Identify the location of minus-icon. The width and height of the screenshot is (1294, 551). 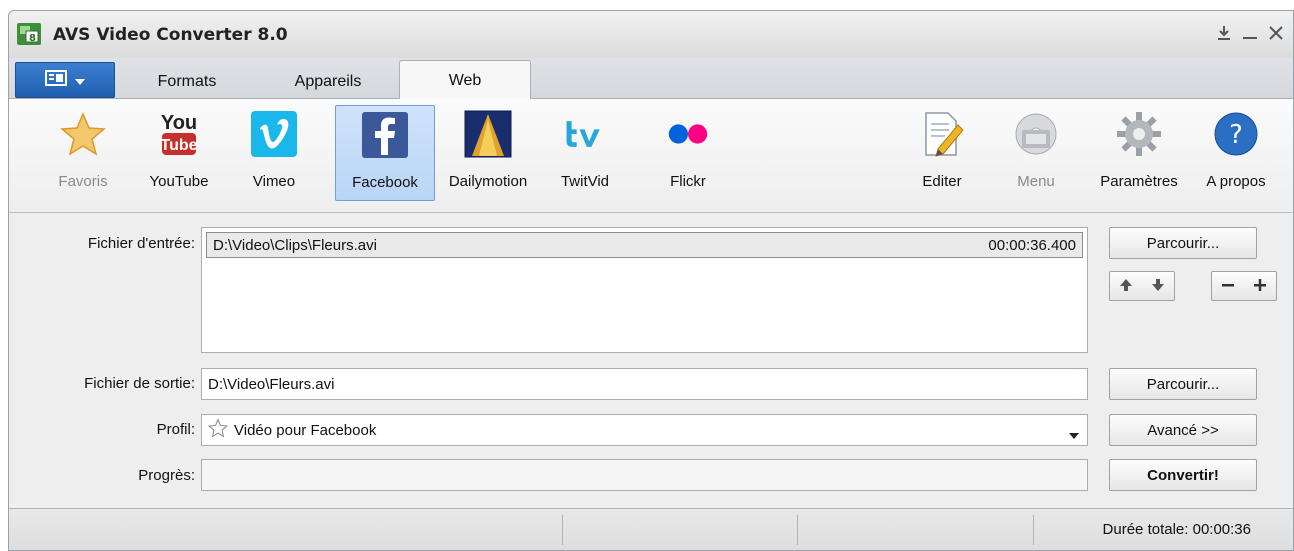
(1228, 286).